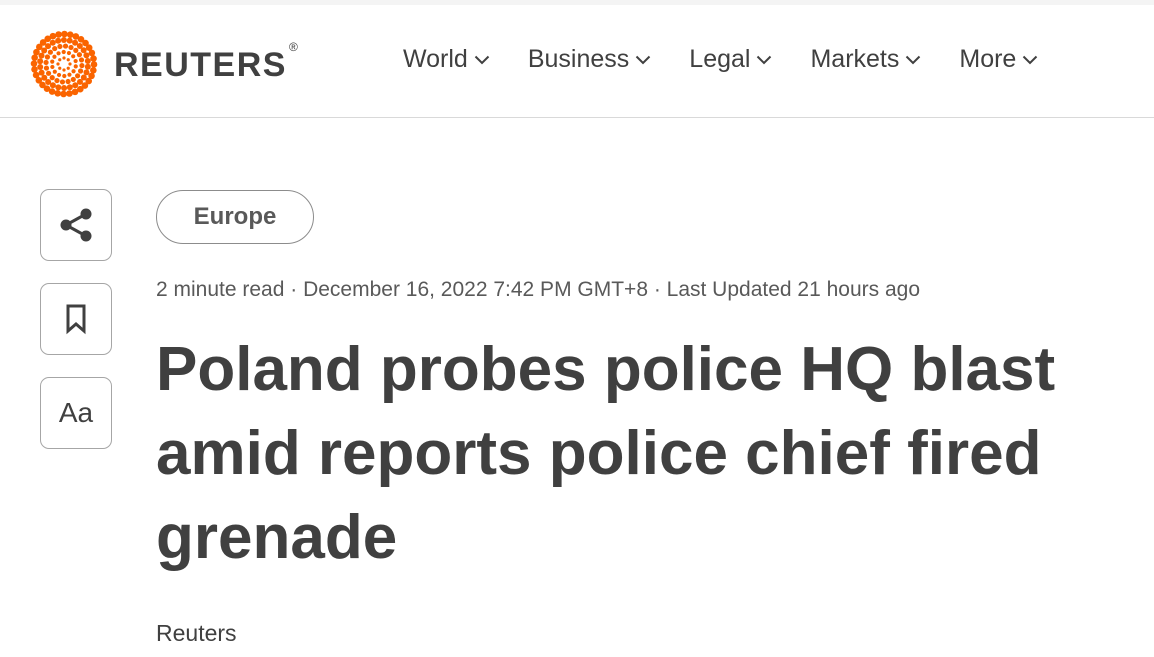 The image size is (1154, 657). I want to click on nav-item-label: World, so click(435, 59).